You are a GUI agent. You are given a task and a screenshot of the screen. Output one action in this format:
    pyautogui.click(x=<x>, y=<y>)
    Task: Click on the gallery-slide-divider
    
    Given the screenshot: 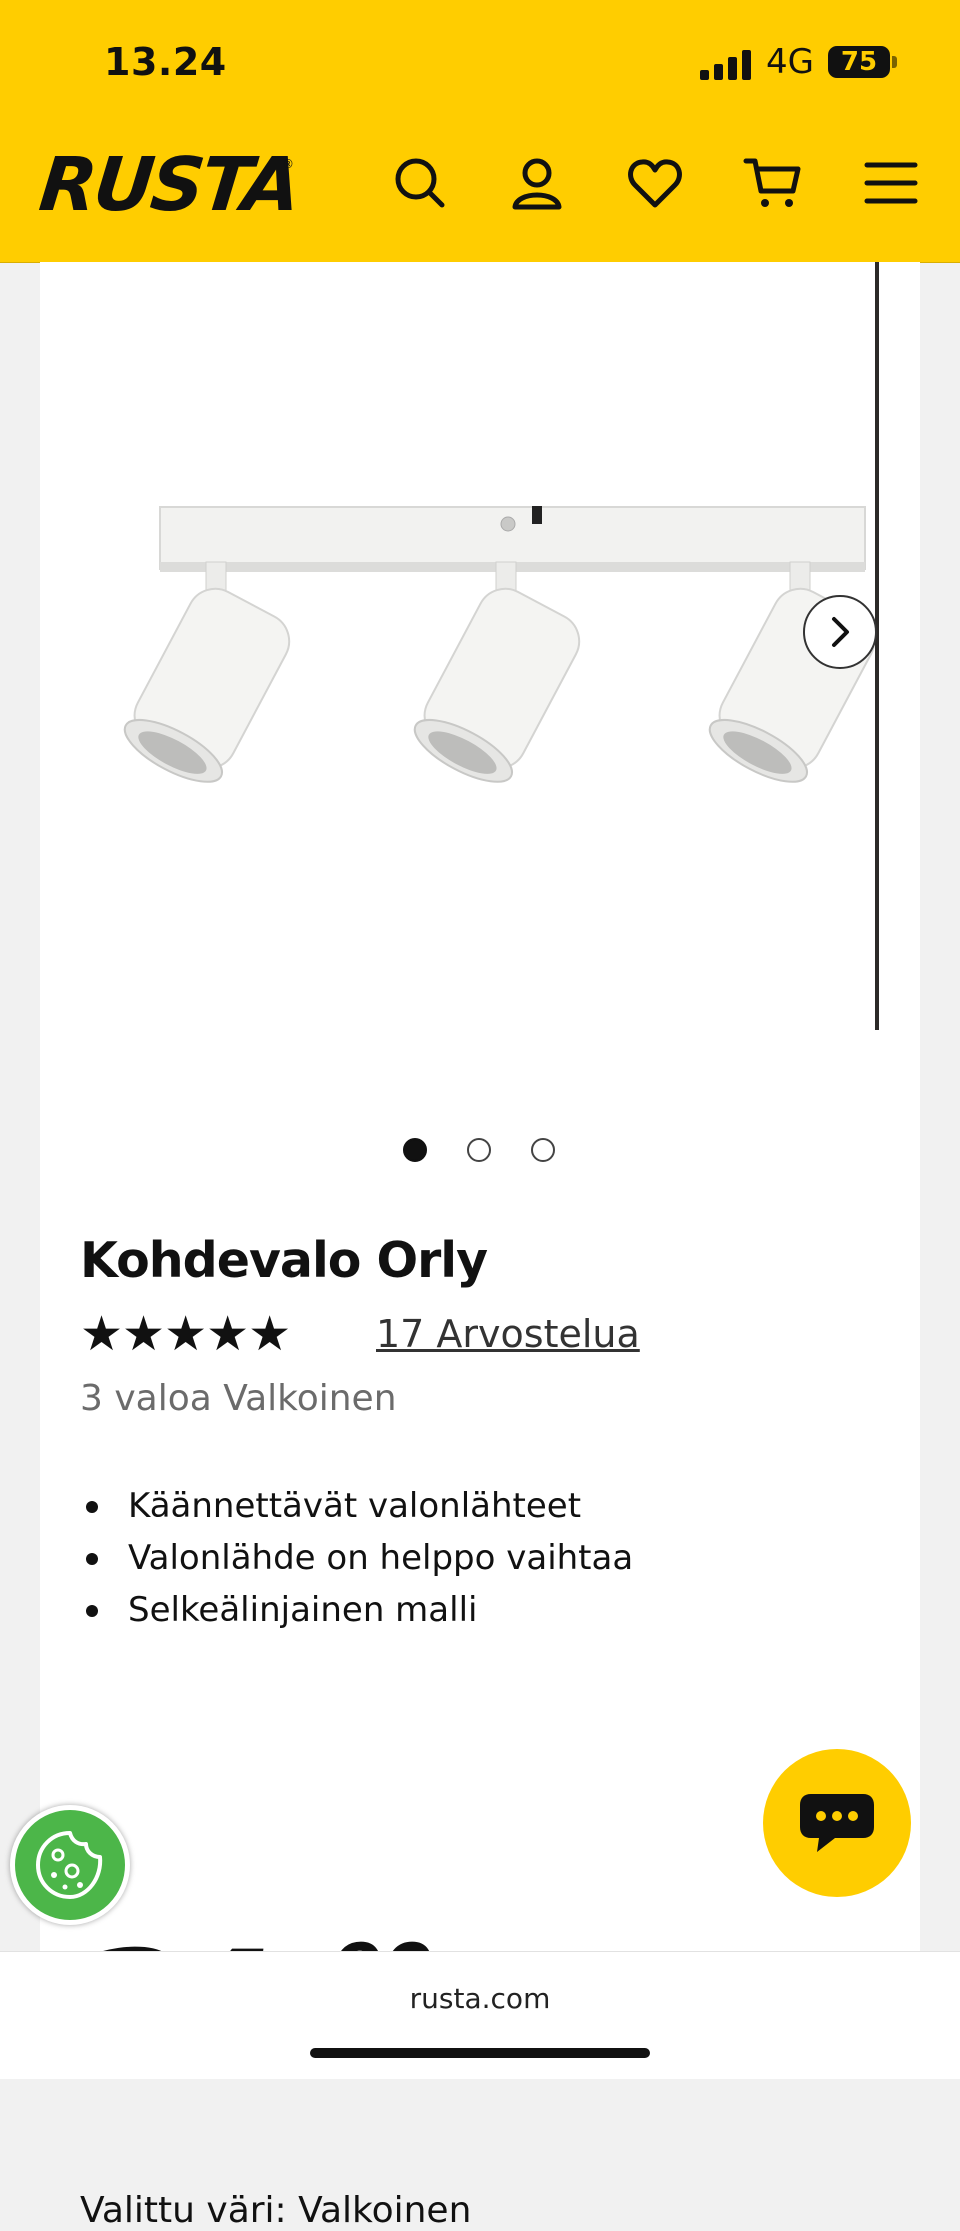 What is the action you would take?
    pyautogui.click(x=877, y=646)
    